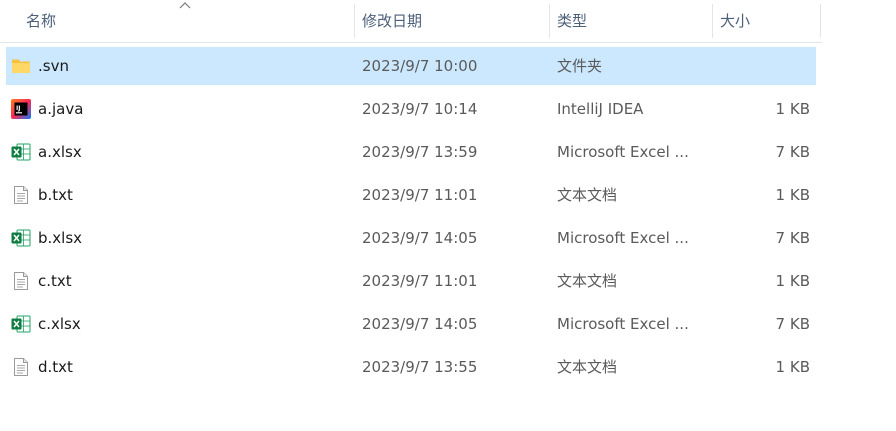 The height and width of the screenshot is (431, 896). What do you see at coordinates (420, 152) in the screenshot?
I see `file-modified-date: 2023/9/7 13:59` at bounding box center [420, 152].